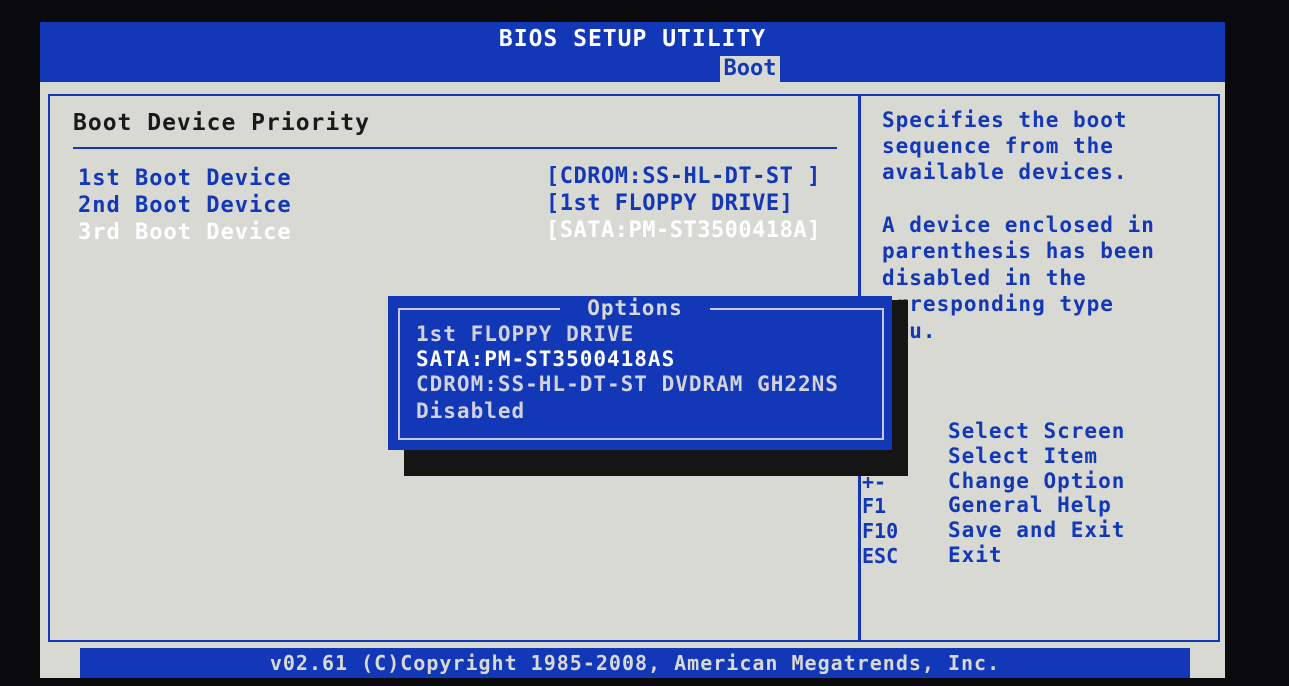 The image size is (1289, 686). I want to click on help-text-line: A device enclosed in, so click(1018, 225).